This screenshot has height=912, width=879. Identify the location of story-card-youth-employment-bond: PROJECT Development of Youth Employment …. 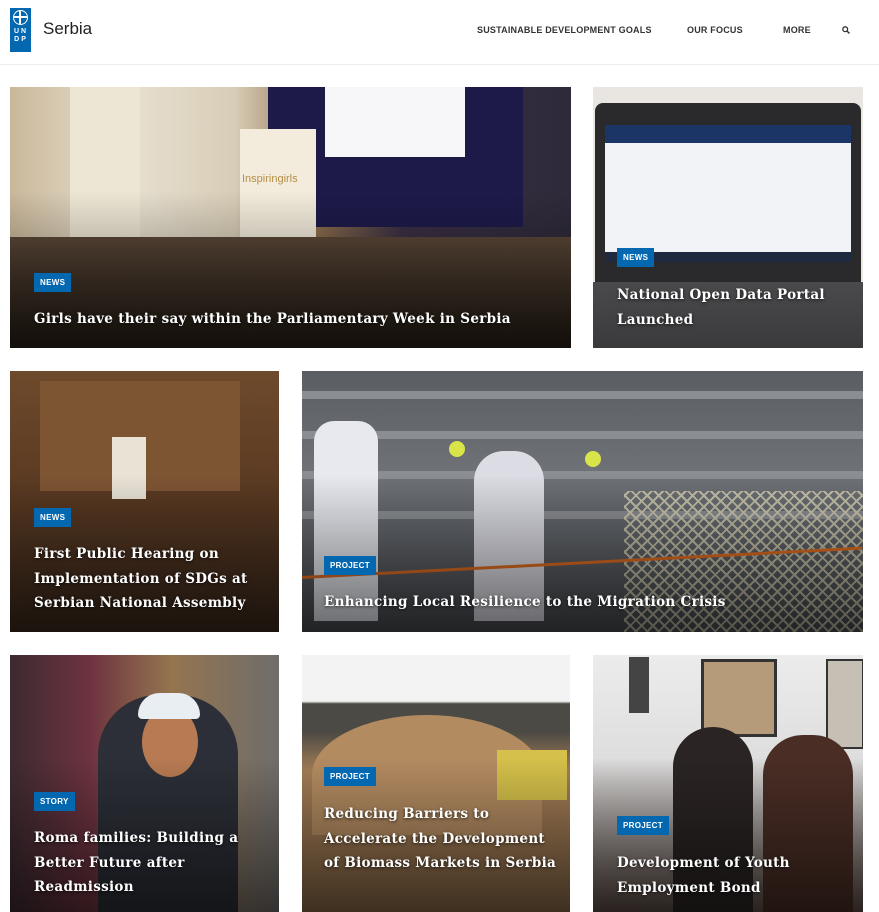
(728, 783).